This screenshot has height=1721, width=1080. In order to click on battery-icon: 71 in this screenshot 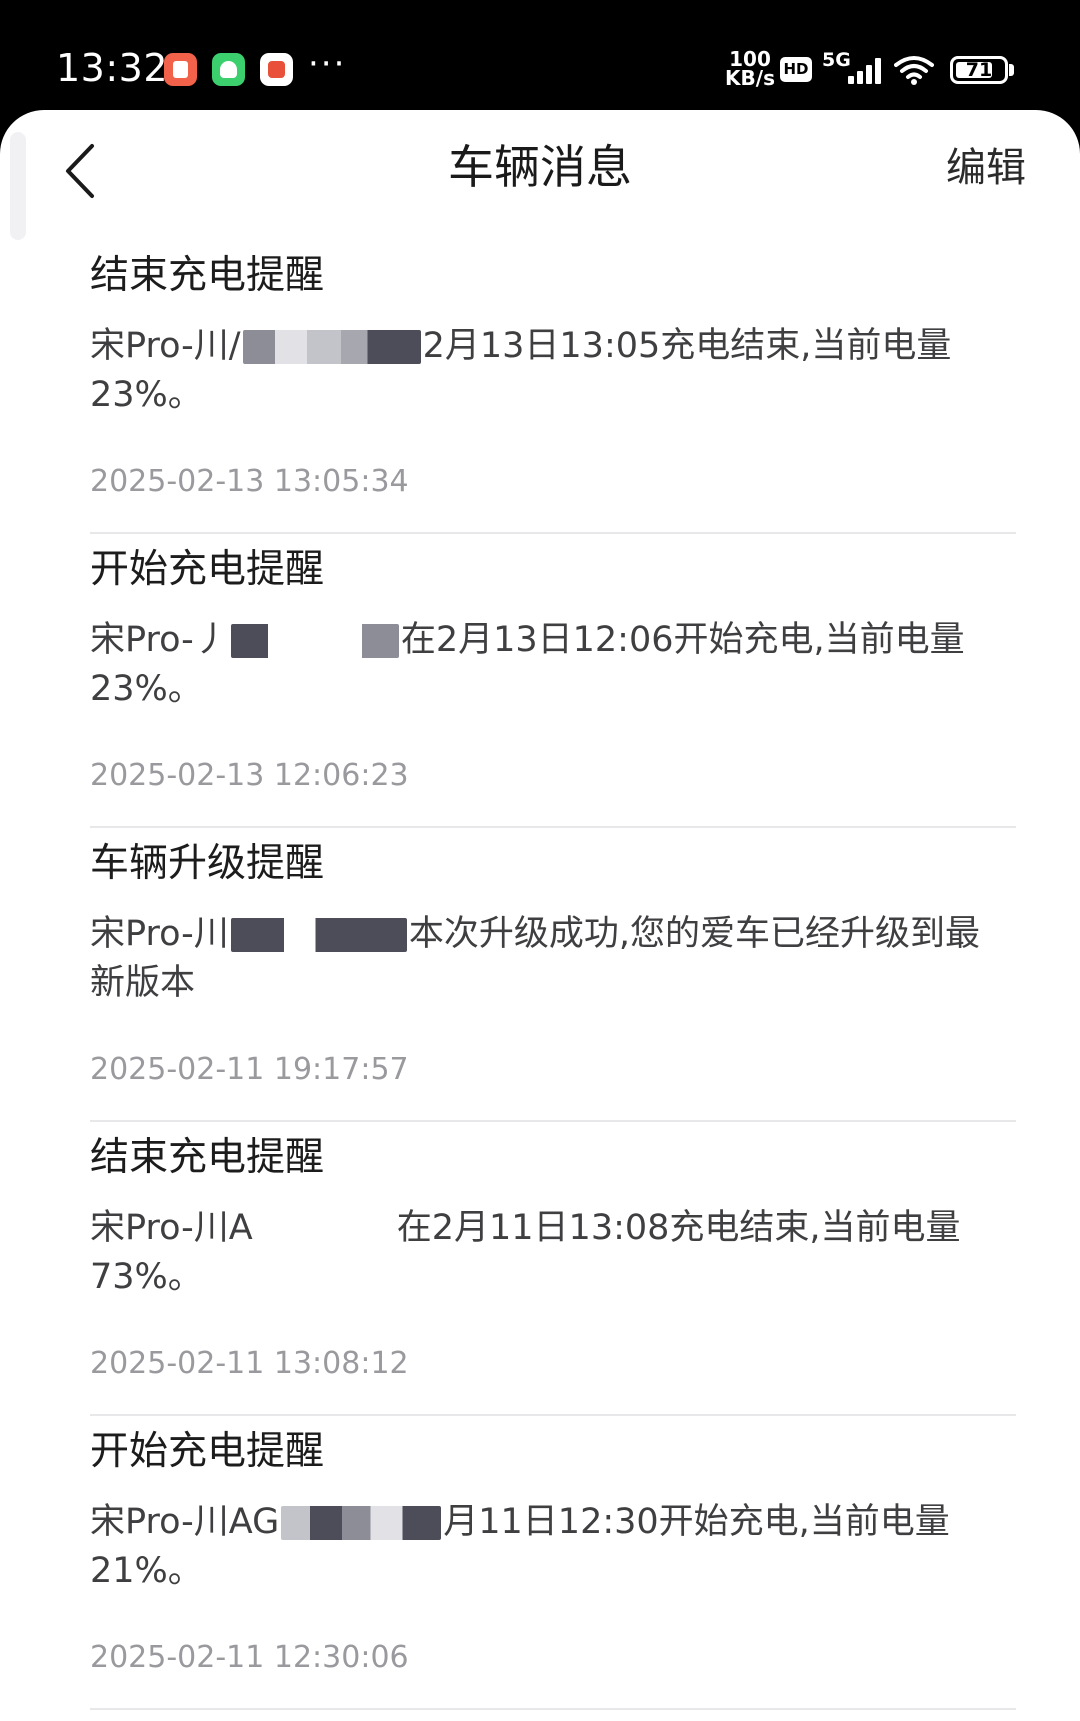, I will do `click(979, 70)`.